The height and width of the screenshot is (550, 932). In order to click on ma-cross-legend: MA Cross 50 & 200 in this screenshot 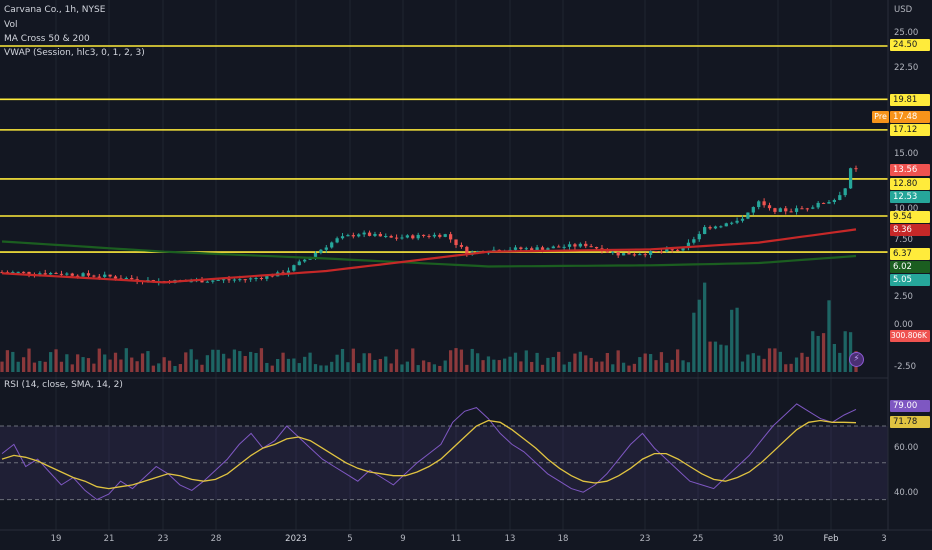, I will do `click(47, 39)`.